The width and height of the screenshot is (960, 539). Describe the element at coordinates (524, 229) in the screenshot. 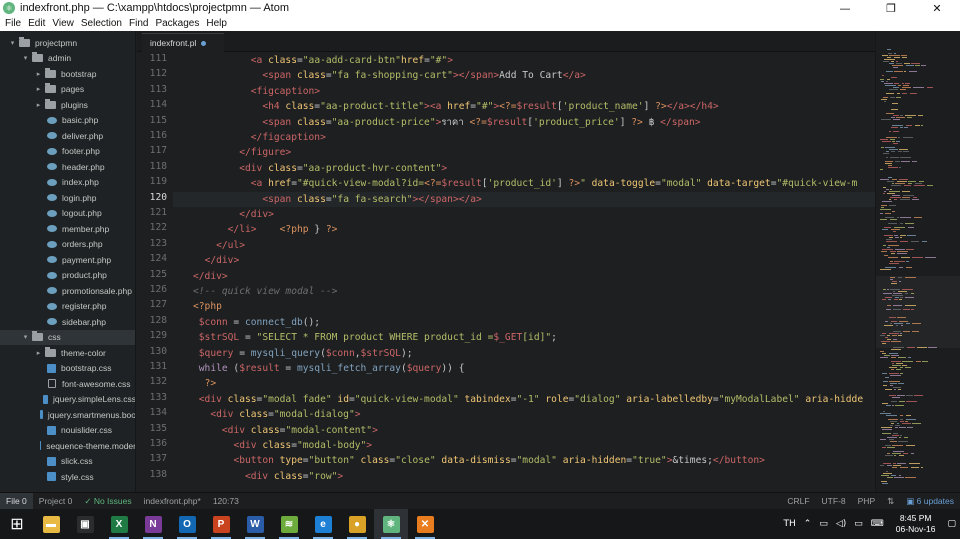

I see `code-line: </li> <?php } ?>` at that location.